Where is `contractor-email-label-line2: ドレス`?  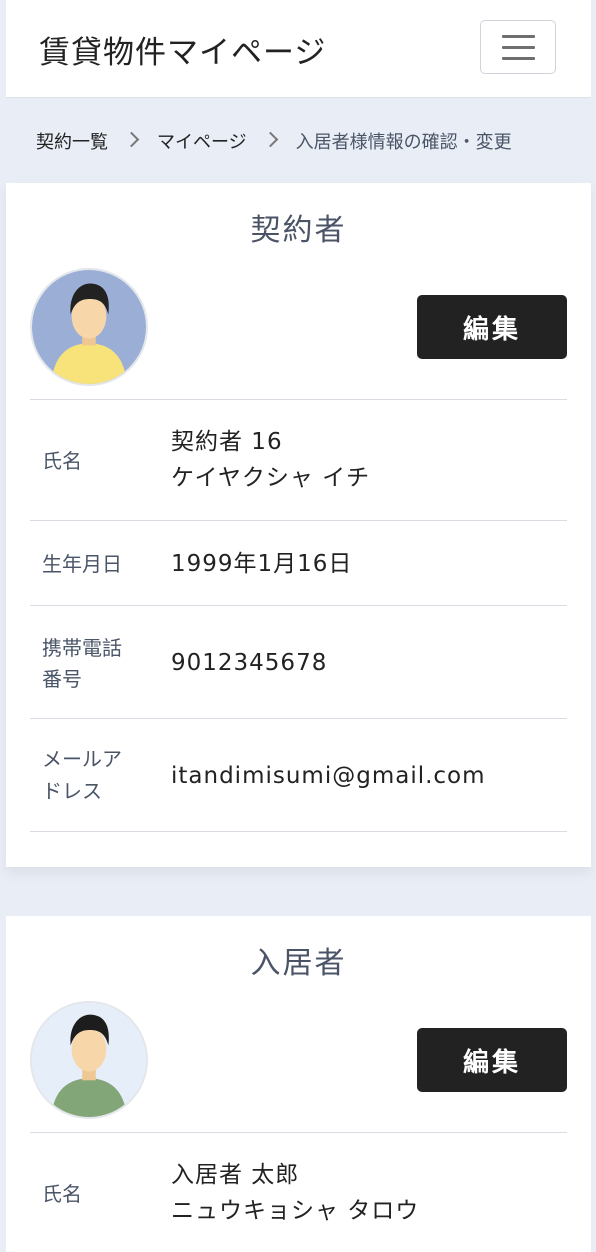 contractor-email-label-line2: ドレス is located at coordinates (72, 791).